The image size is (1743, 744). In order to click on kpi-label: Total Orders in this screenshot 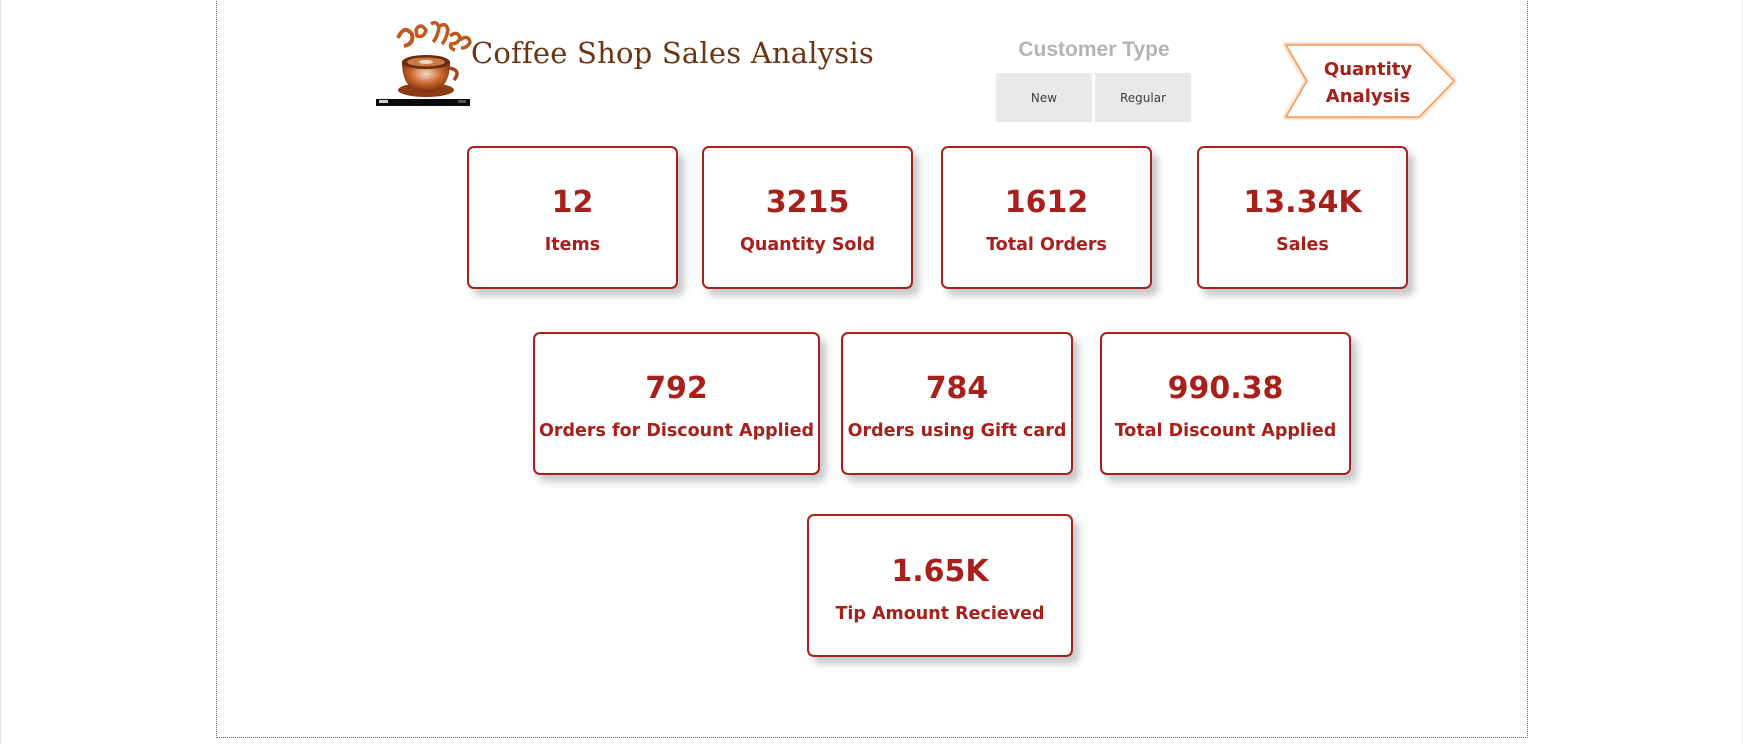, I will do `click(1046, 245)`.